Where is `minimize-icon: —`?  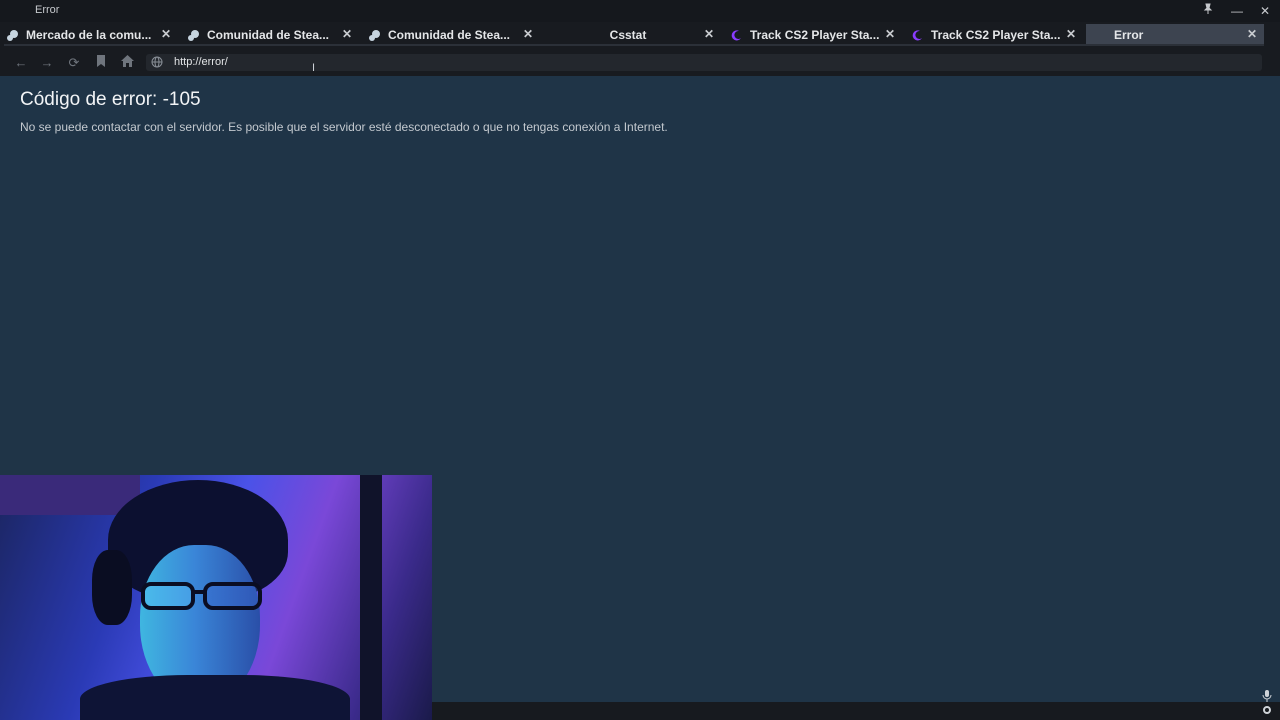
minimize-icon: — is located at coordinates (1237, 11).